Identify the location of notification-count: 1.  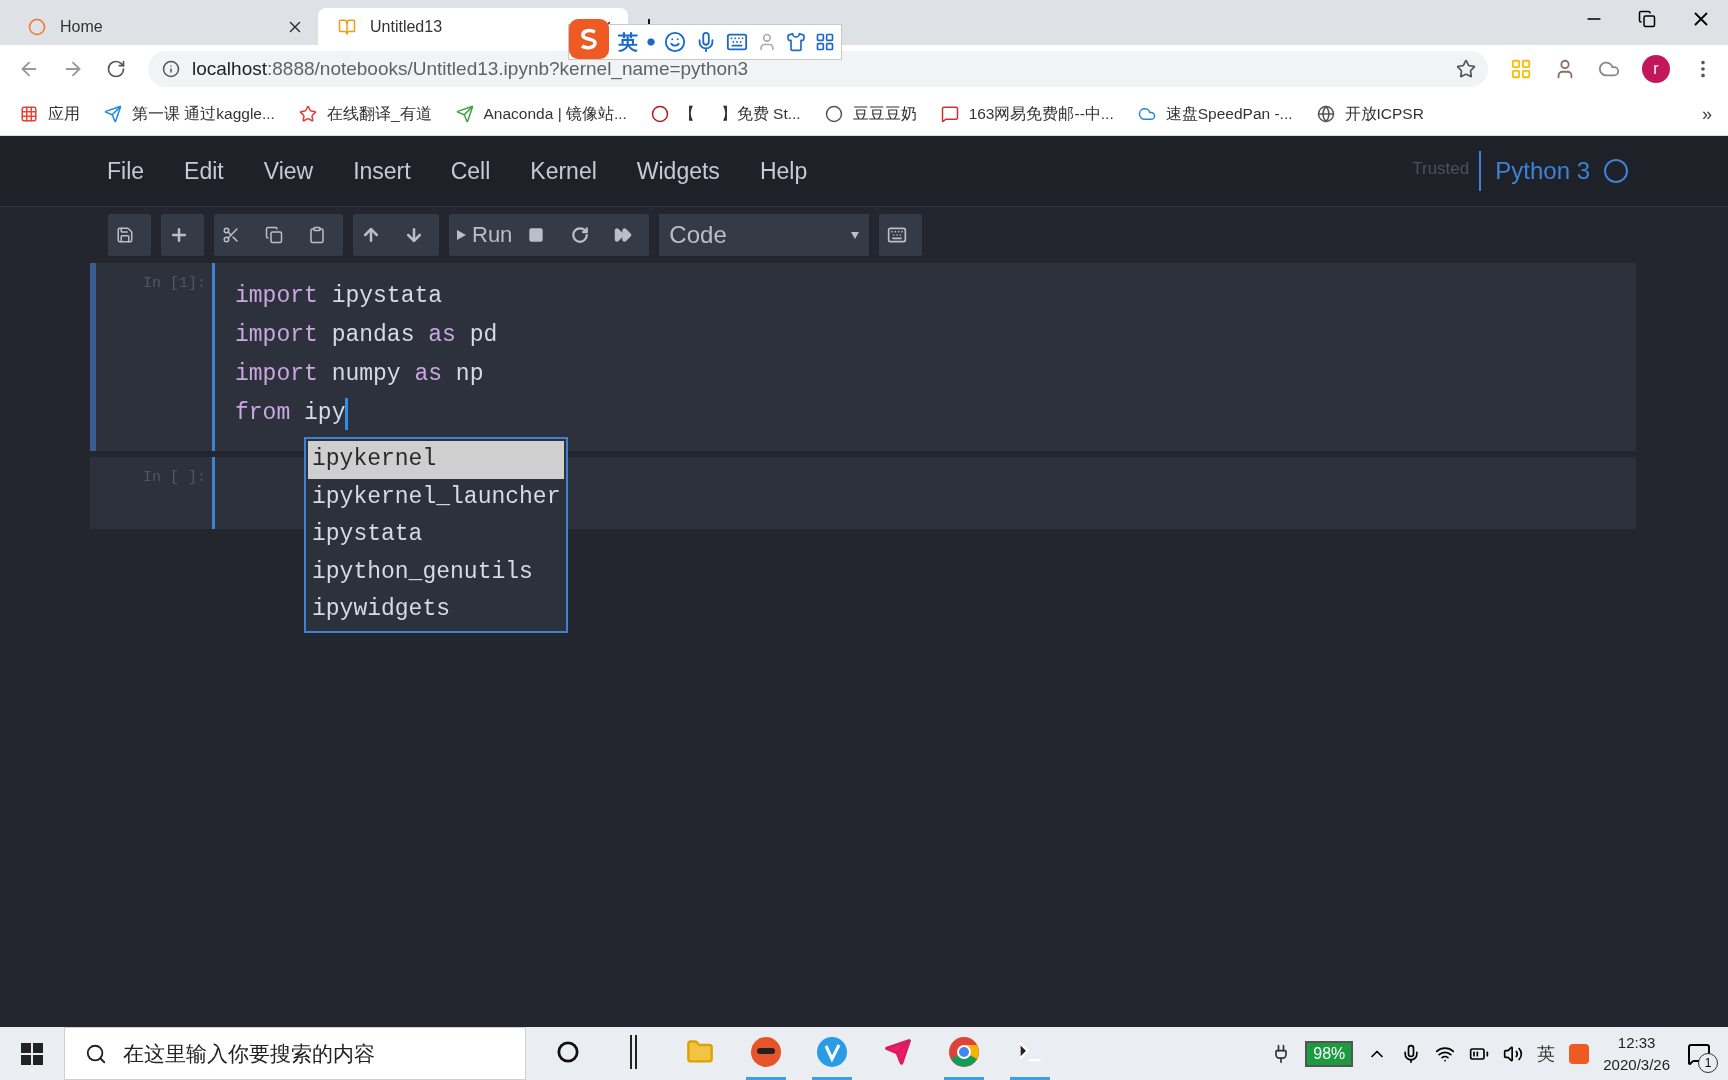
(1708, 1062).